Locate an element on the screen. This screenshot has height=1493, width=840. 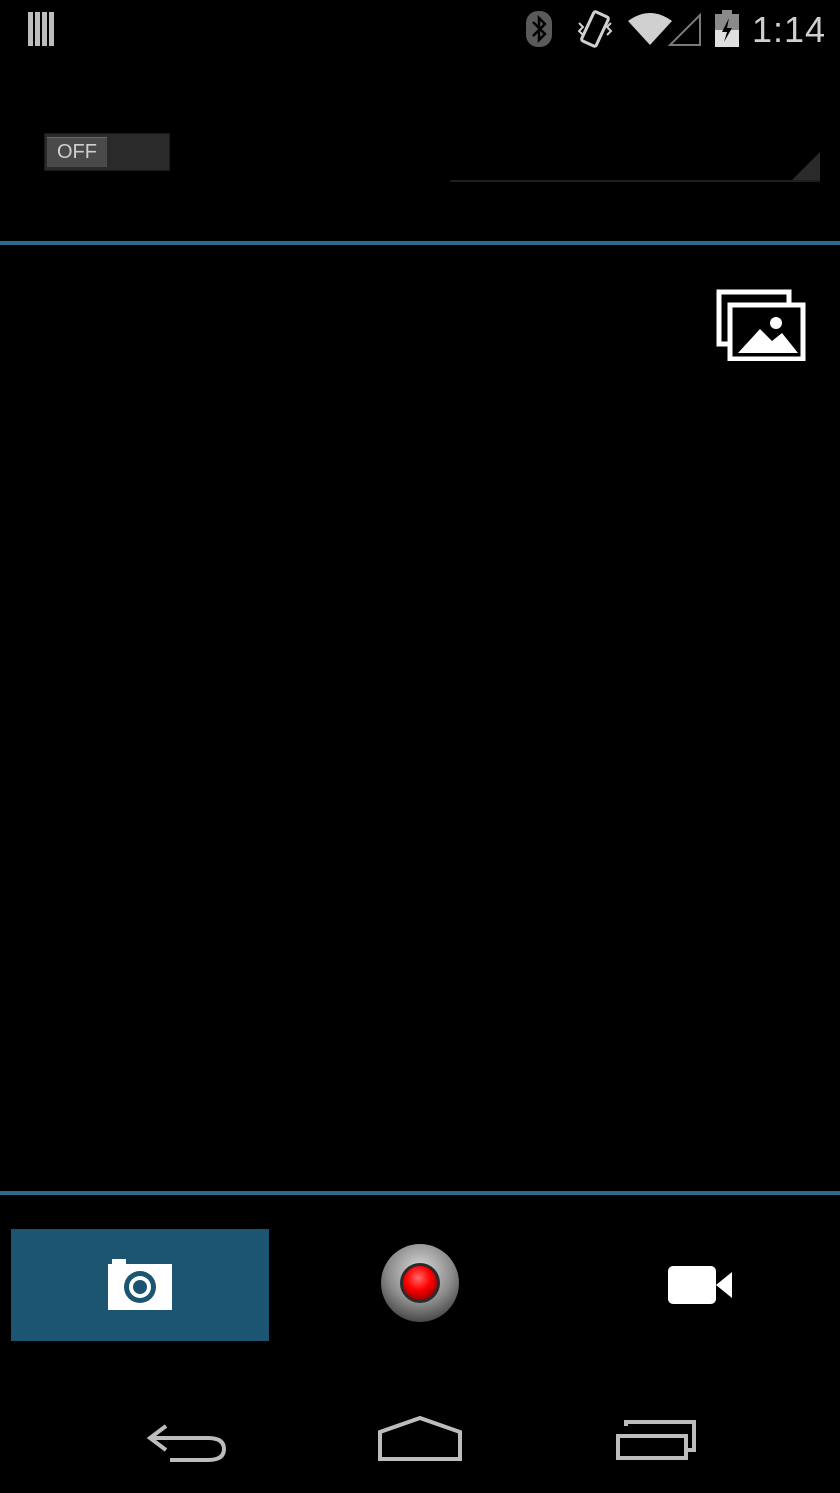
video-mode-icon is located at coordinates (700, 1285).